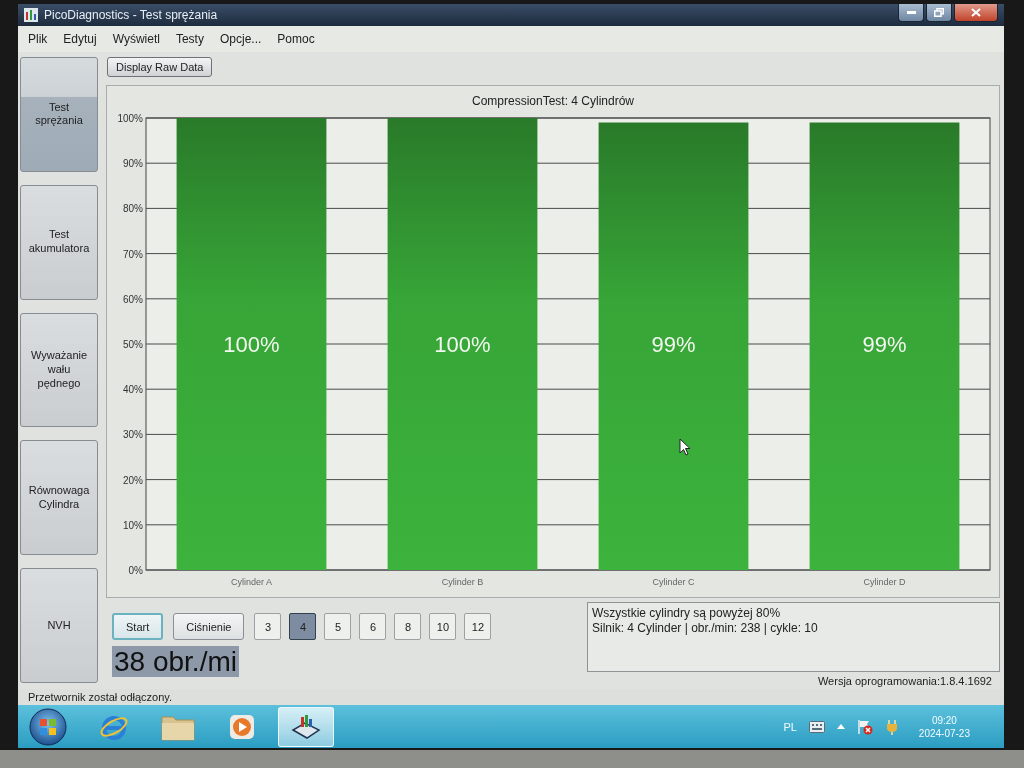 This screenshot has width=1024, height=768. What do you see at coordinates (268, 626) in the screenshot?
I see `cylinder-count-button: 3` at bounding box center [268, 626].